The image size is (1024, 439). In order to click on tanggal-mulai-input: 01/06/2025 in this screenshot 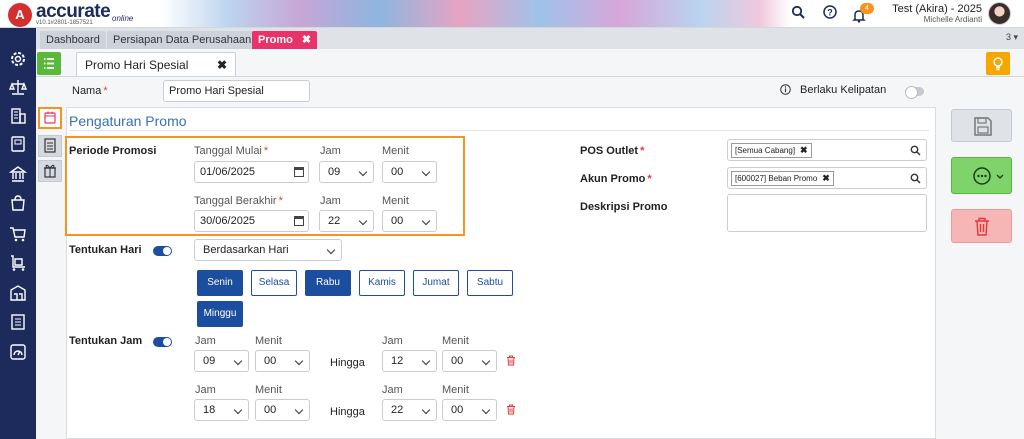, I will do `click(251, 172)`.